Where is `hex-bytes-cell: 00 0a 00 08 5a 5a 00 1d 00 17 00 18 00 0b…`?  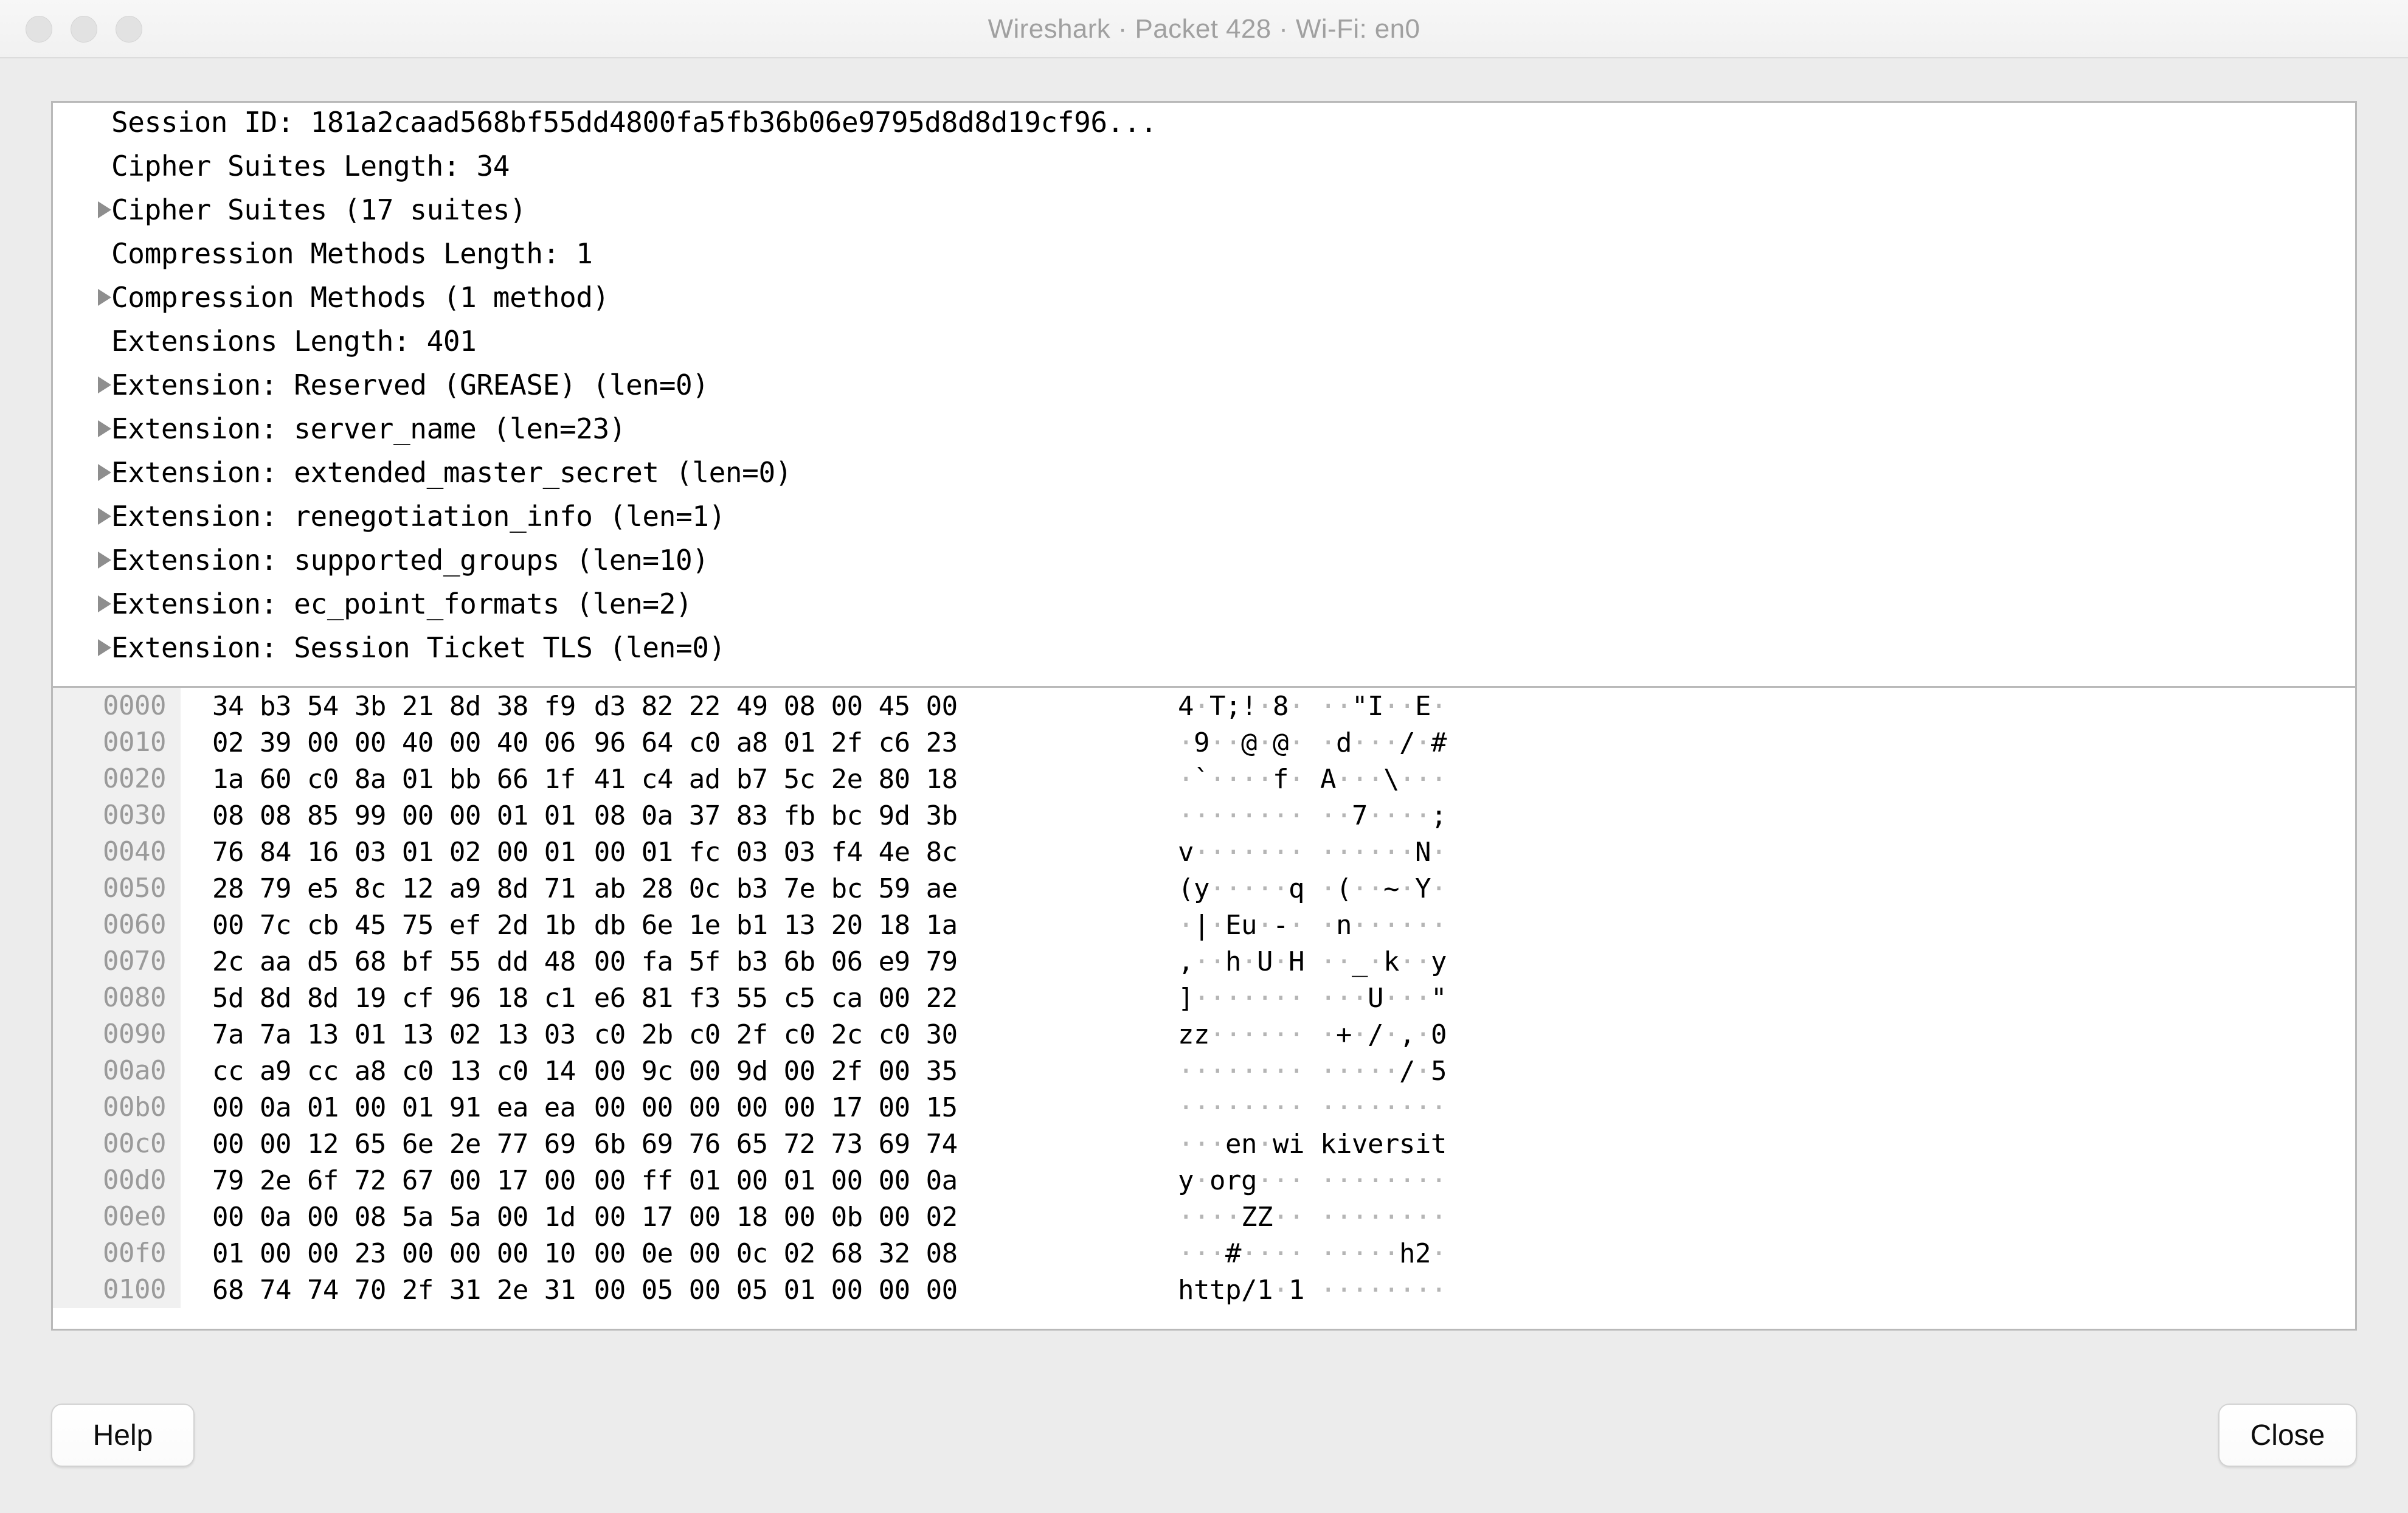 hex-bytes-cell: 00 0a 00 08 5a 5a 00 1d 00 17 00 18 00 0b… is located at coordinates (585, 1217).